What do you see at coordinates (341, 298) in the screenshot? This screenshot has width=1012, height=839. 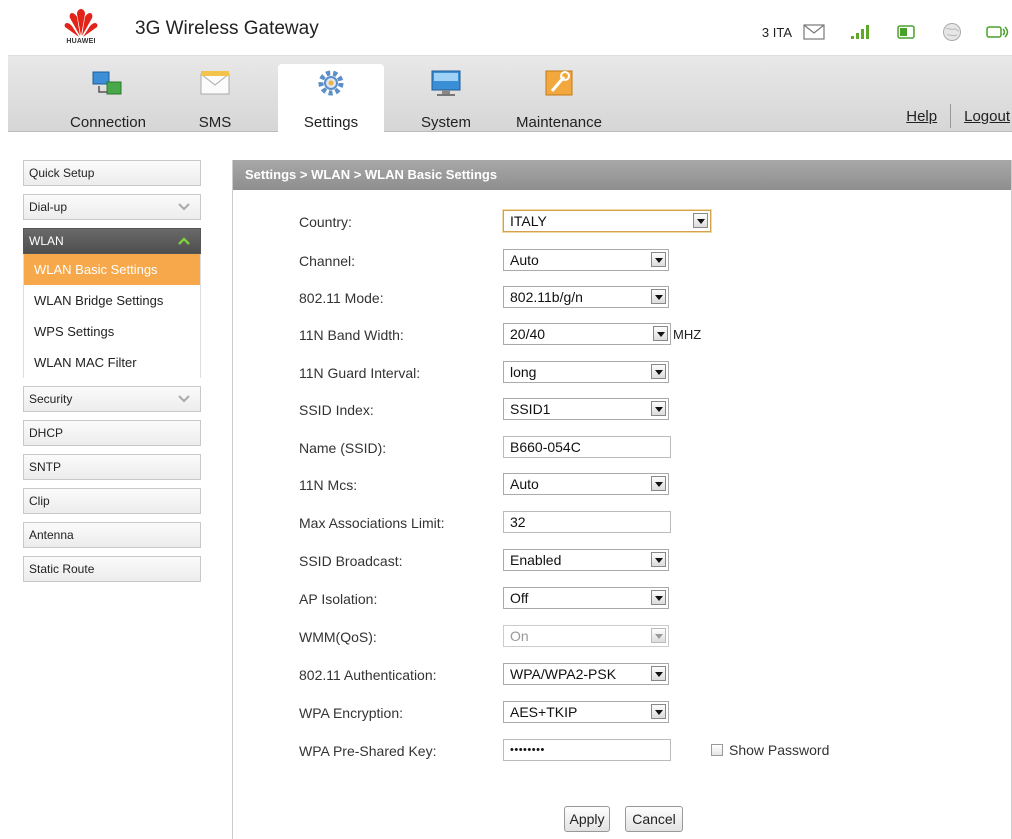 I see `mode-label: 802.11 Mode:` at bounding box center [341, 298].